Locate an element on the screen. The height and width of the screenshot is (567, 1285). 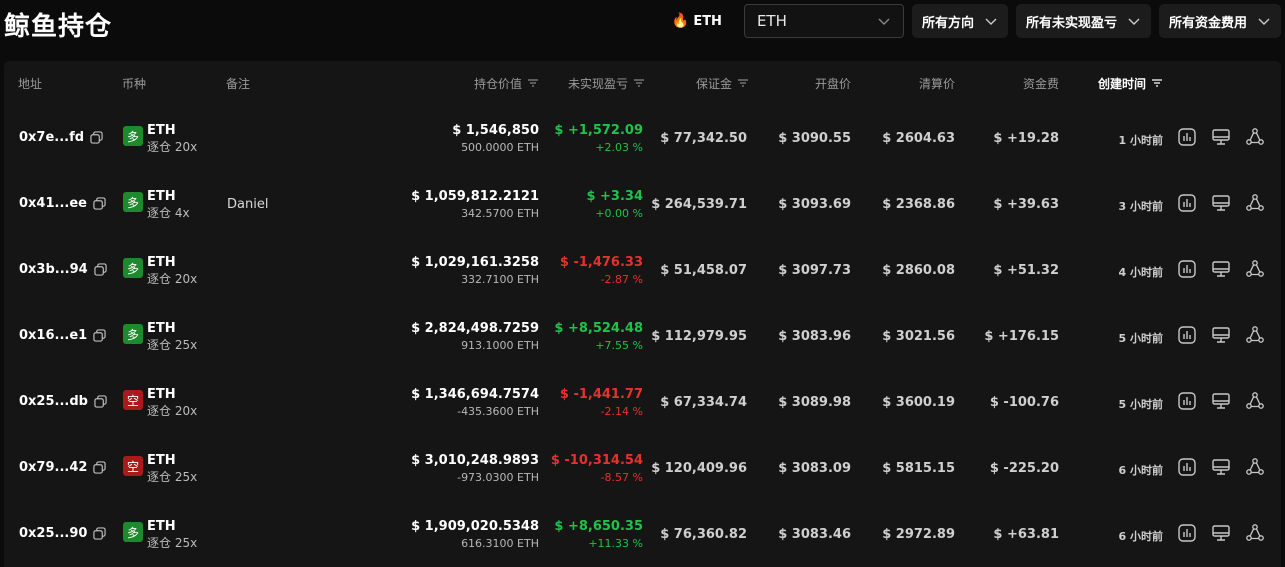
margin-cell: $ 76,360.82 is located at coordinates (703, 534).